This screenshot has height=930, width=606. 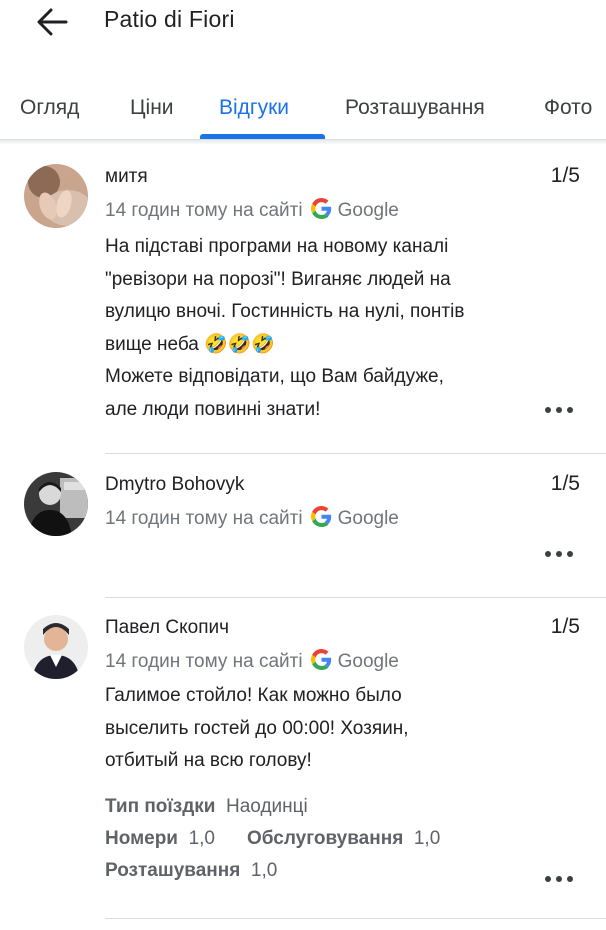 What do you see at coordinates (190, 344) in the screenshot?
I see `review-text-line: вище неба 🤣🤣🤣` at bounding box center [190, 344].